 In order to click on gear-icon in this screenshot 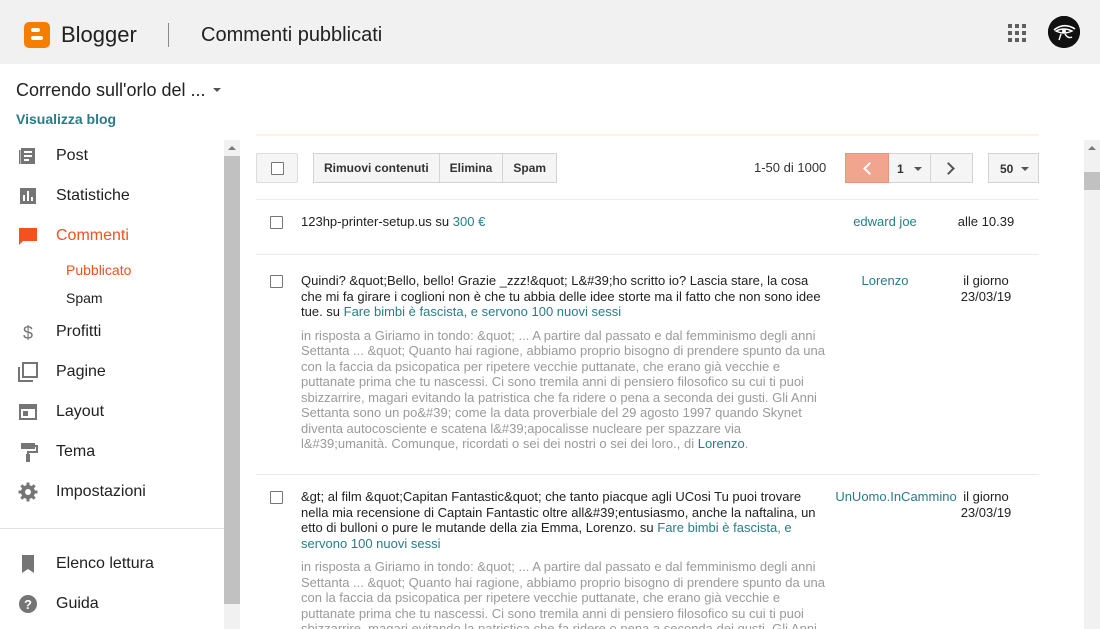, I will do `click(28, 492)`.